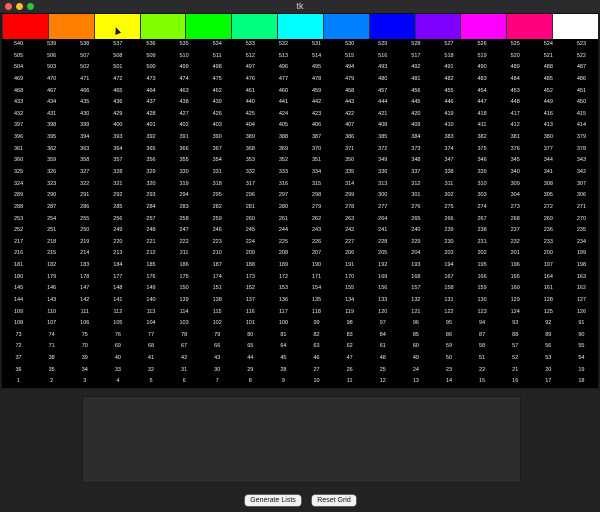  I want to click on grid-cell: 162, so click(581, 289).